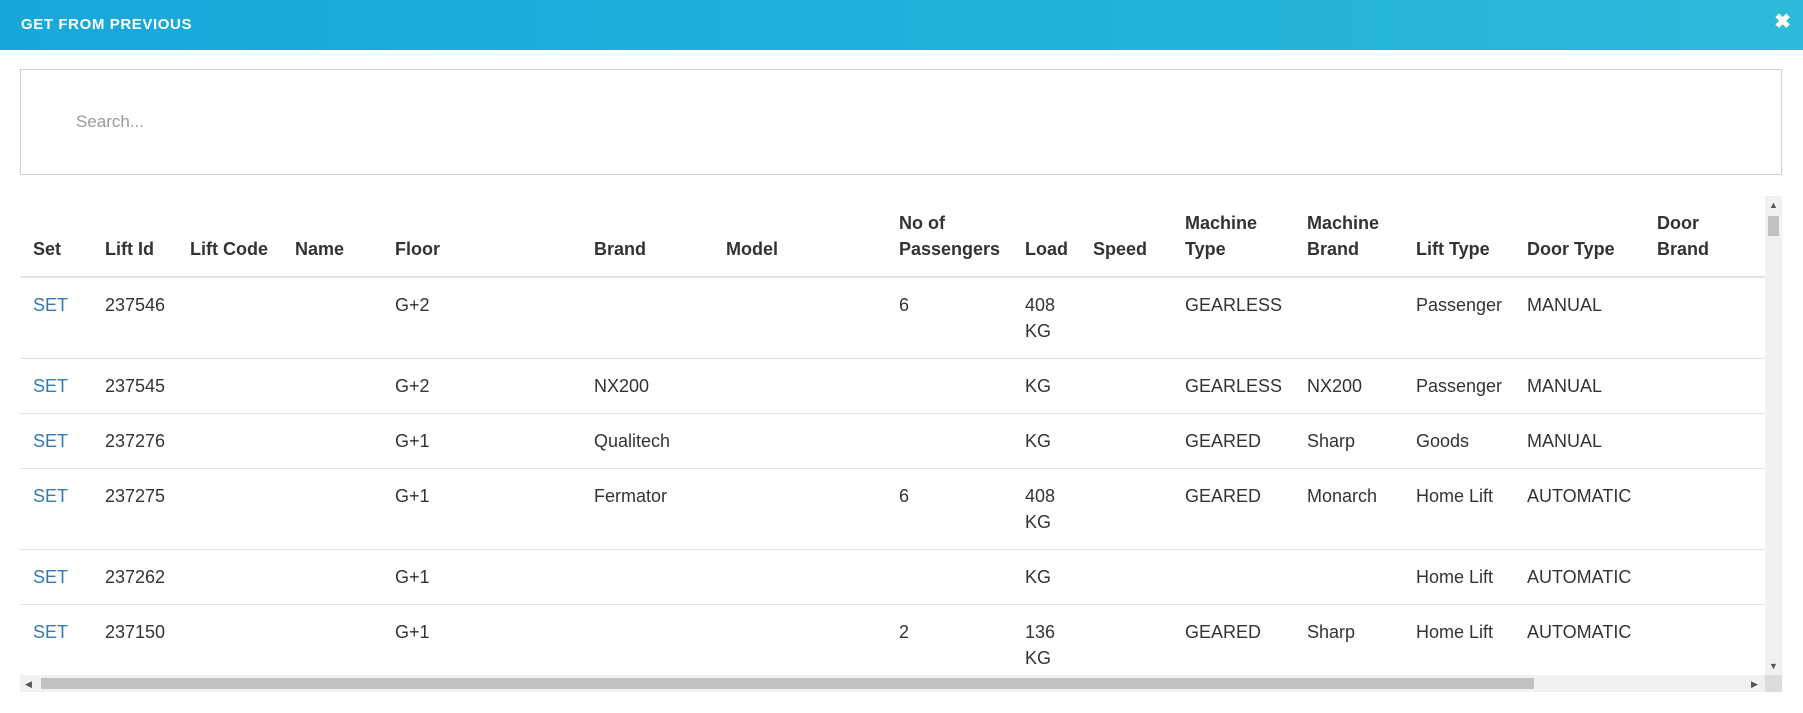 The width and height of the screenshot is (1803, 713). What do you see at coordinates (647, 509) in the screenshot?
I see `cell-brand: Fermator` at bounding box center [647, 509].